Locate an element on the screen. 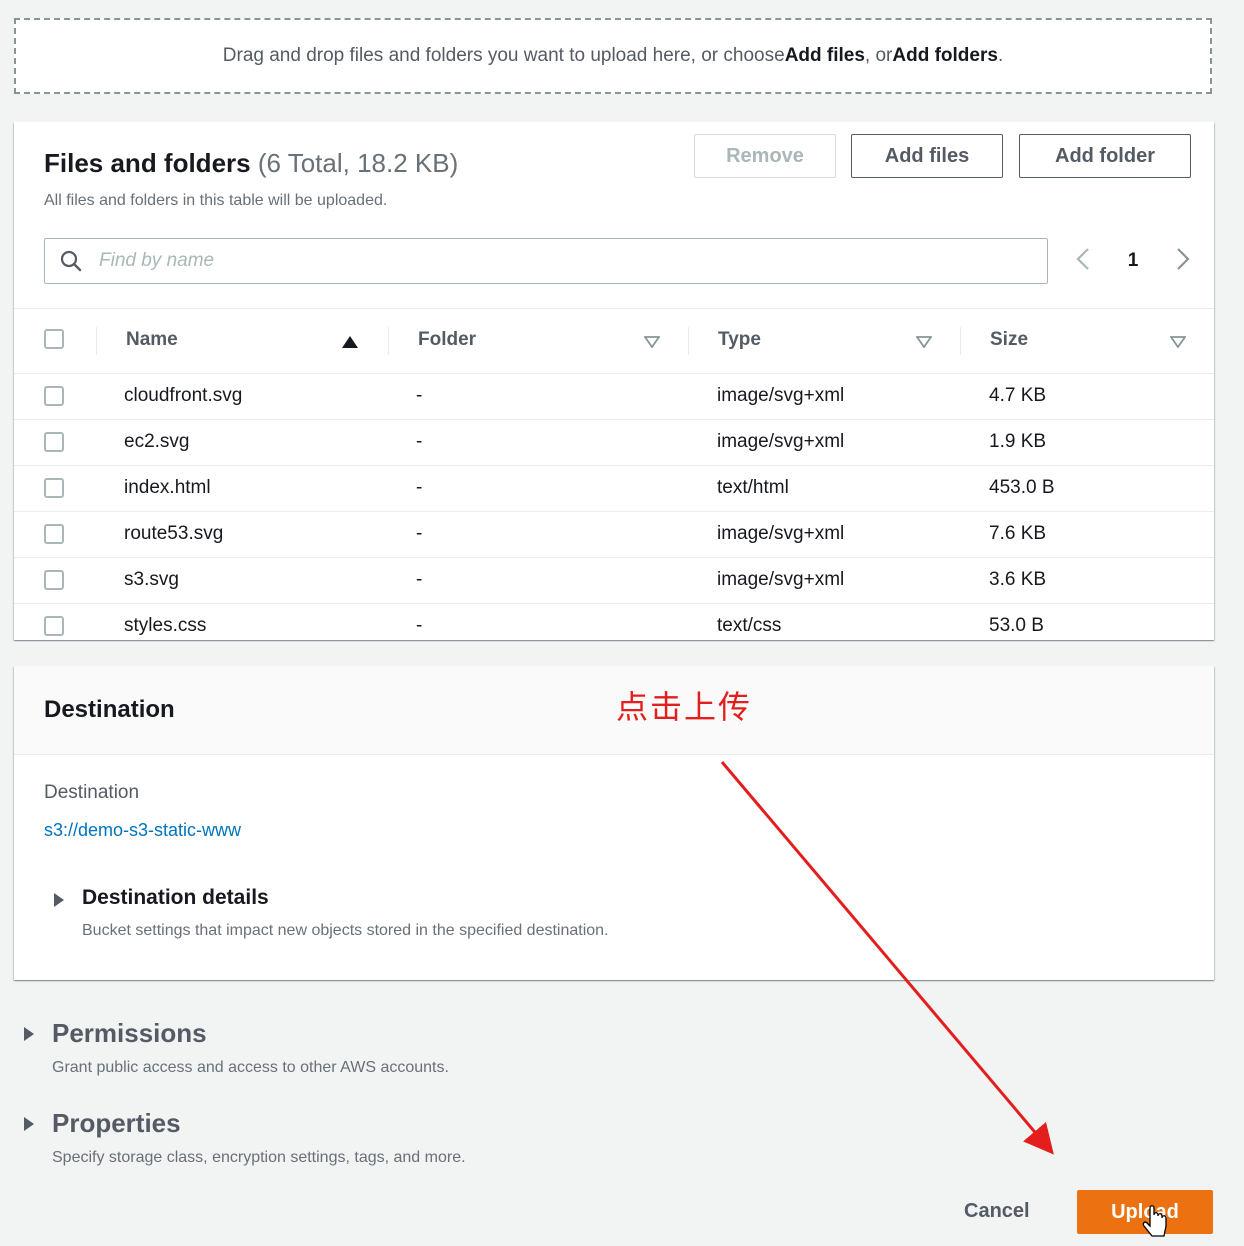 The image size is (1244, 1246). permissions-title: Permissions is located at coordinates (129, 1033).